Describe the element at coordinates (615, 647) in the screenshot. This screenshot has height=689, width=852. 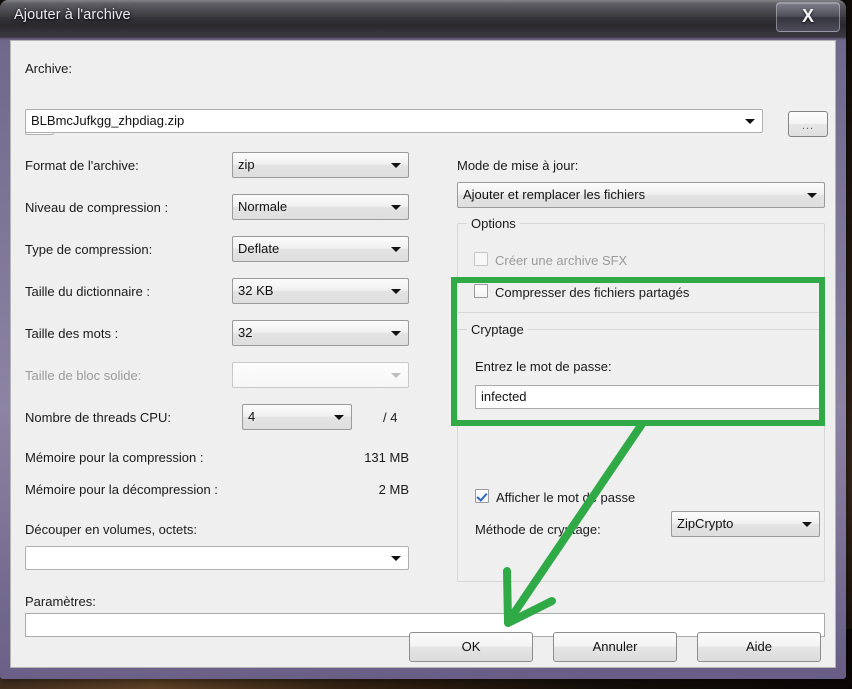
I see `cancel-button: Annuler` at that location.